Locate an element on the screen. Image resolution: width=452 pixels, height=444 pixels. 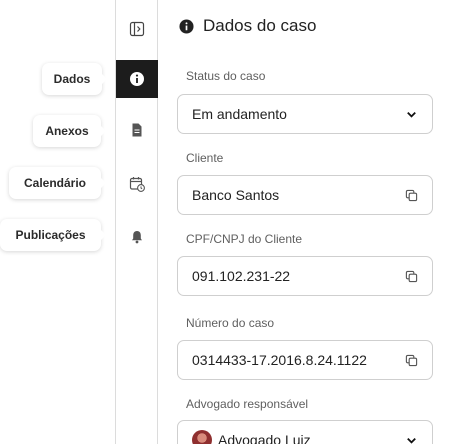
numero-value: 0314433-17.2016.8.24.1122 is located at coordinates (279, 360).